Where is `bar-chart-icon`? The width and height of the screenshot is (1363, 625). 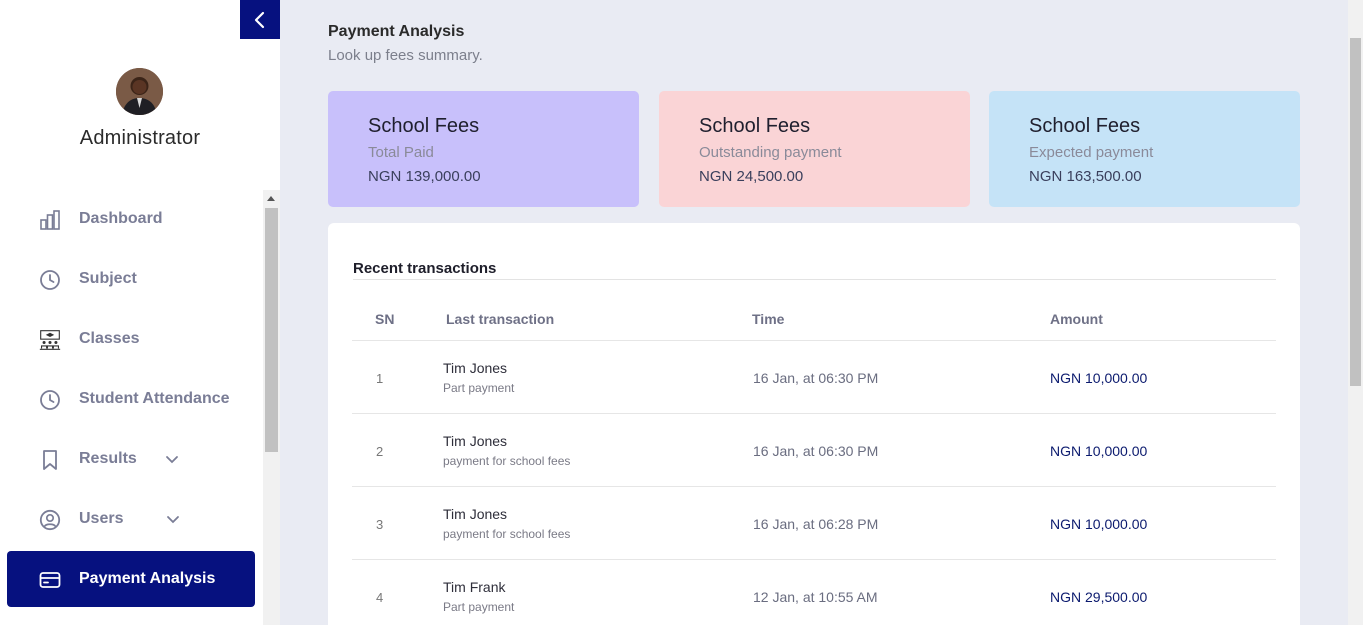 bar-chart-icon is located at coordinates (50, 220).